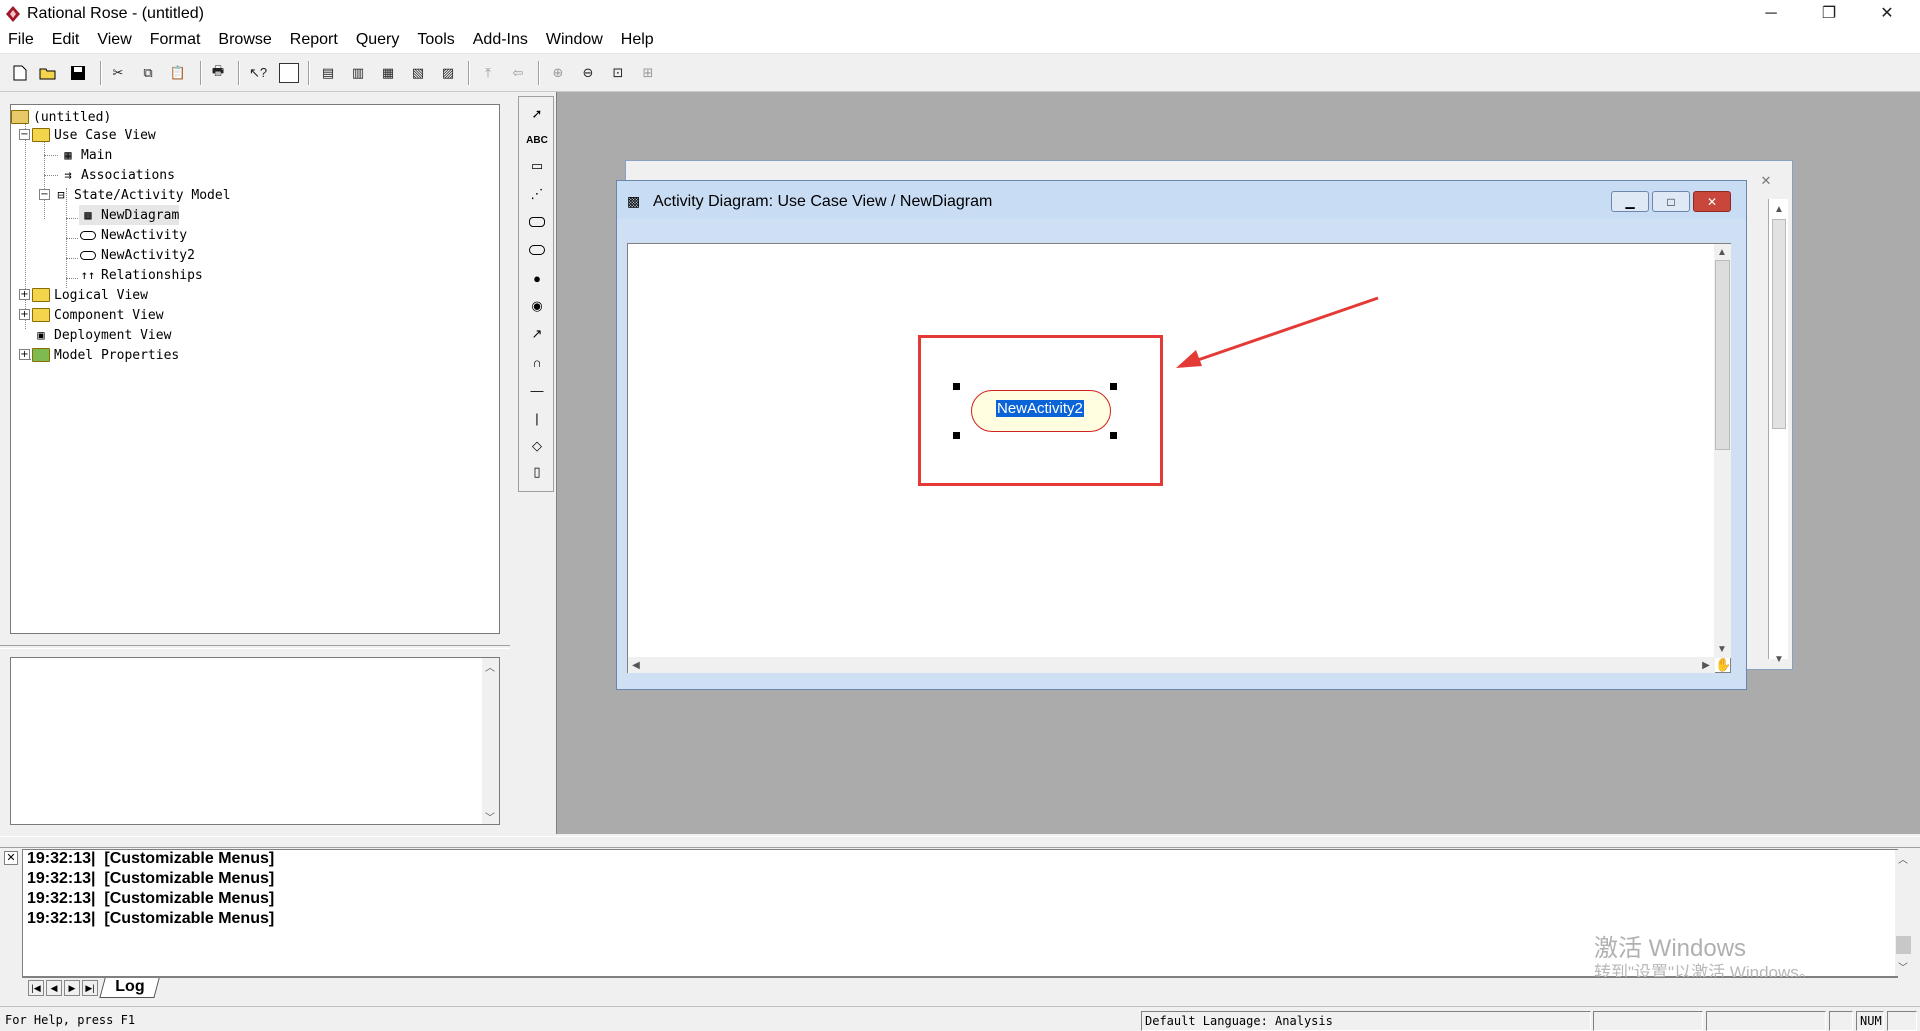 The width and height of the screenshot is (1920, 1031). I want to click on back-vertical-scrollbar: ▲ ▼, so click(1778, 432).